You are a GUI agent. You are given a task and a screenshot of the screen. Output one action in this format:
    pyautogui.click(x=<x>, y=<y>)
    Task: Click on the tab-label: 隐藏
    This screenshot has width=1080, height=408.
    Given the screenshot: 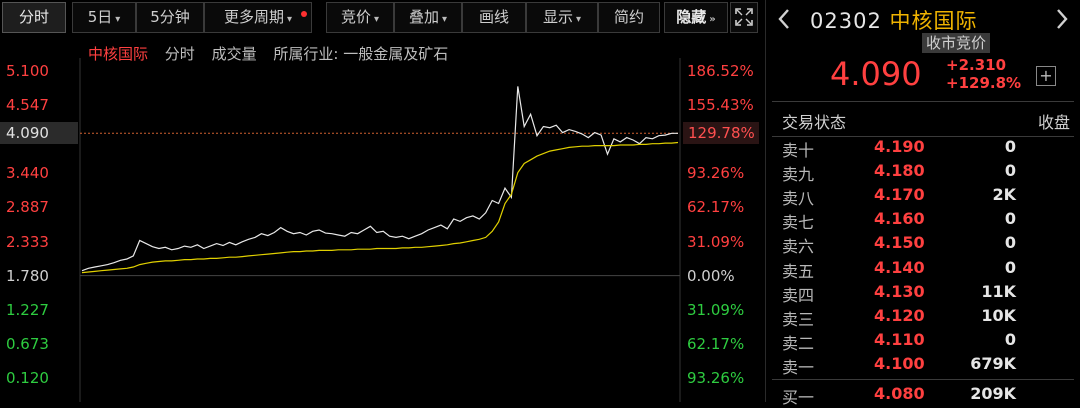 What is the action you would take?
    pyautogui.click(x=691, y=17)
    